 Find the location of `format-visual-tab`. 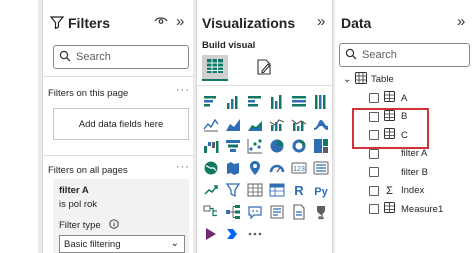

format-visual-tab is located at coordinates (264, 68).